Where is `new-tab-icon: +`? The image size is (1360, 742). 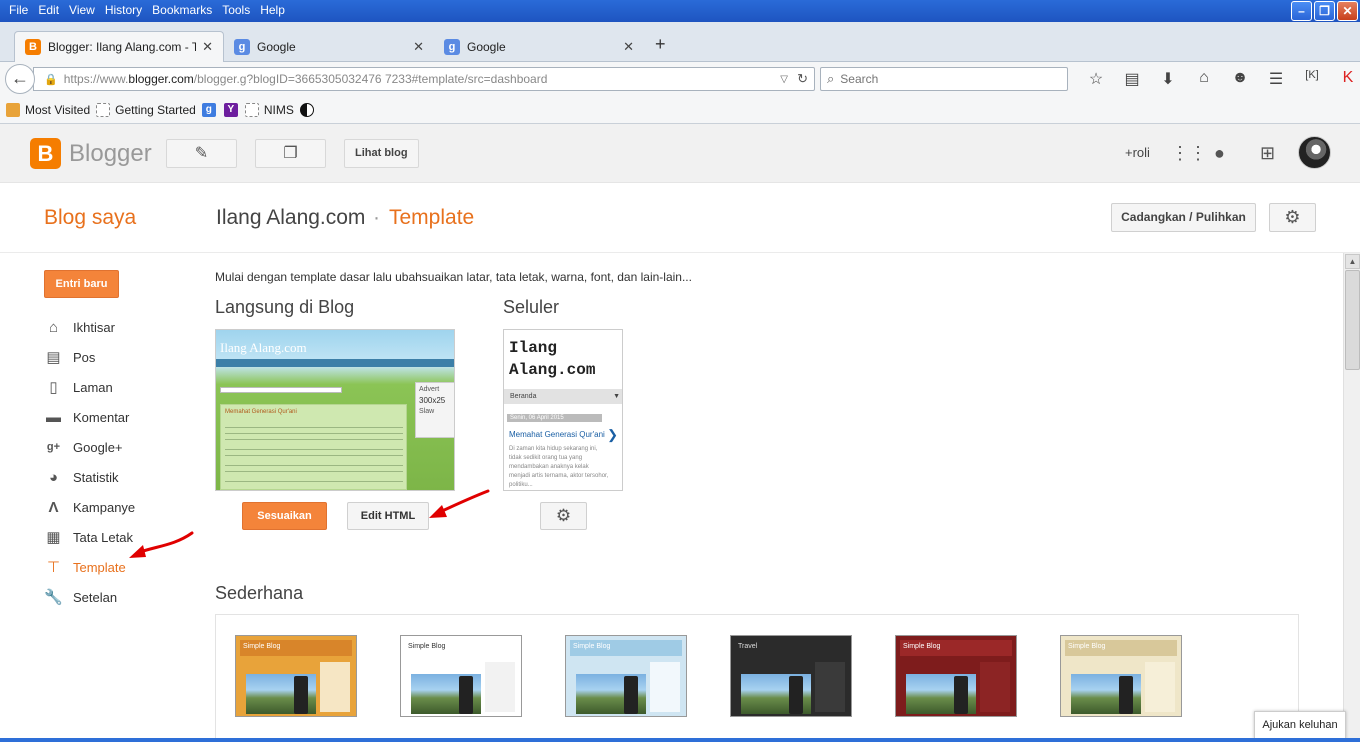 new-tab-icon: + is located at coordinates (660, 44).